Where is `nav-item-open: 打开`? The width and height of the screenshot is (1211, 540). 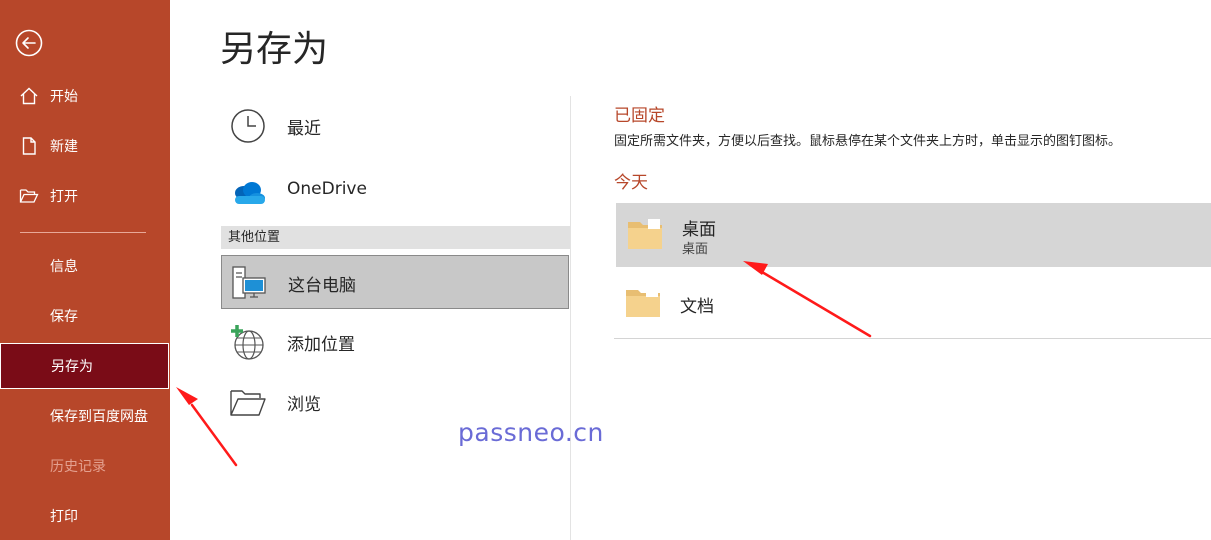
nav-item-open: 打开 is located at coordinates (85, 196).